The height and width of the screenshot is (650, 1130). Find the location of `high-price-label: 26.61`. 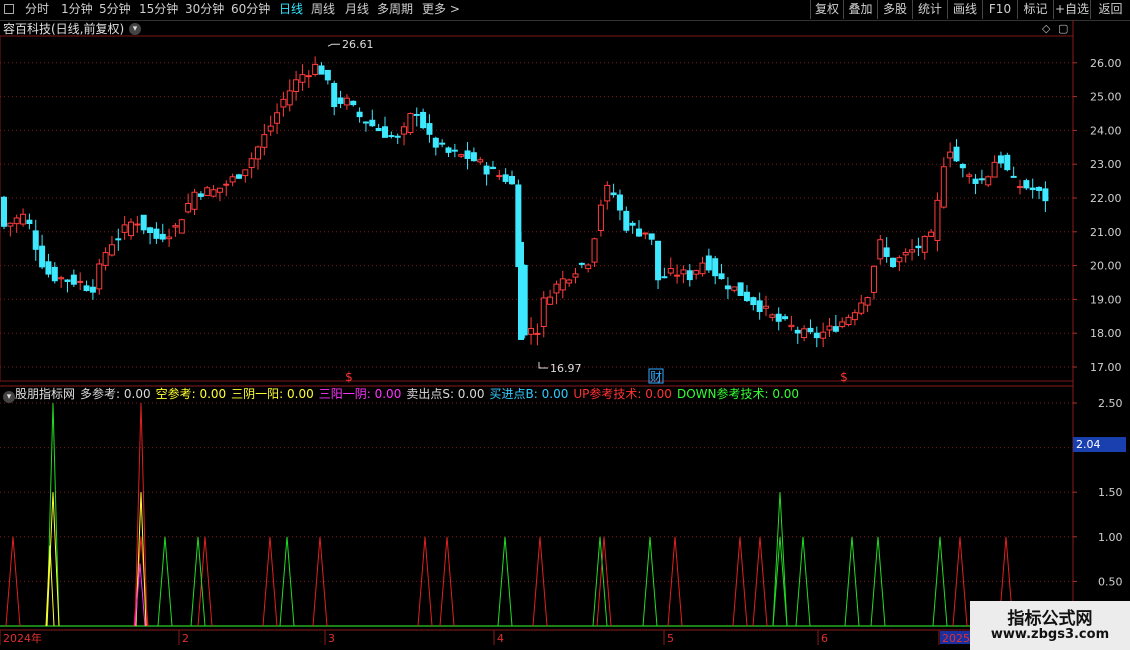

high-price-label: 26.61 is located at coordinates (358, 44).